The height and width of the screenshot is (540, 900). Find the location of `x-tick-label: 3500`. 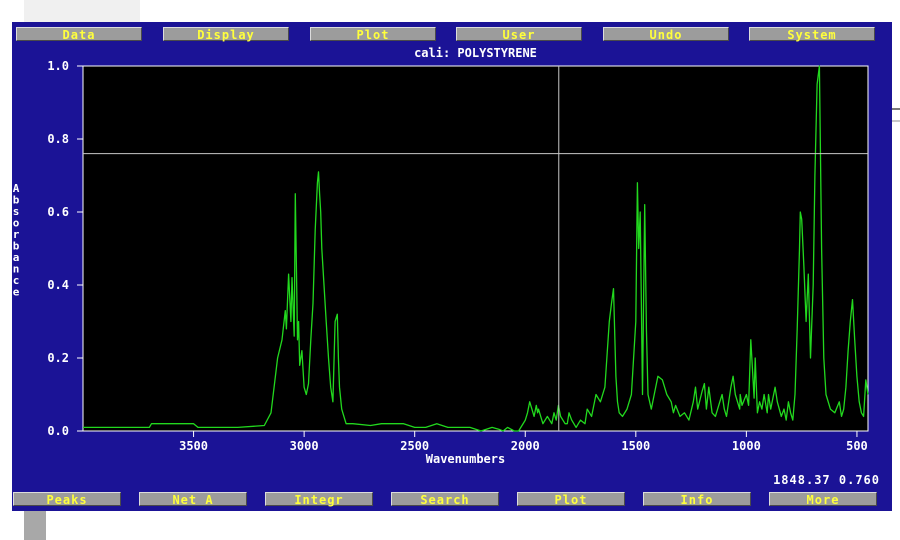

x-tick-label: 3500 is located at coordinates (193, 446).